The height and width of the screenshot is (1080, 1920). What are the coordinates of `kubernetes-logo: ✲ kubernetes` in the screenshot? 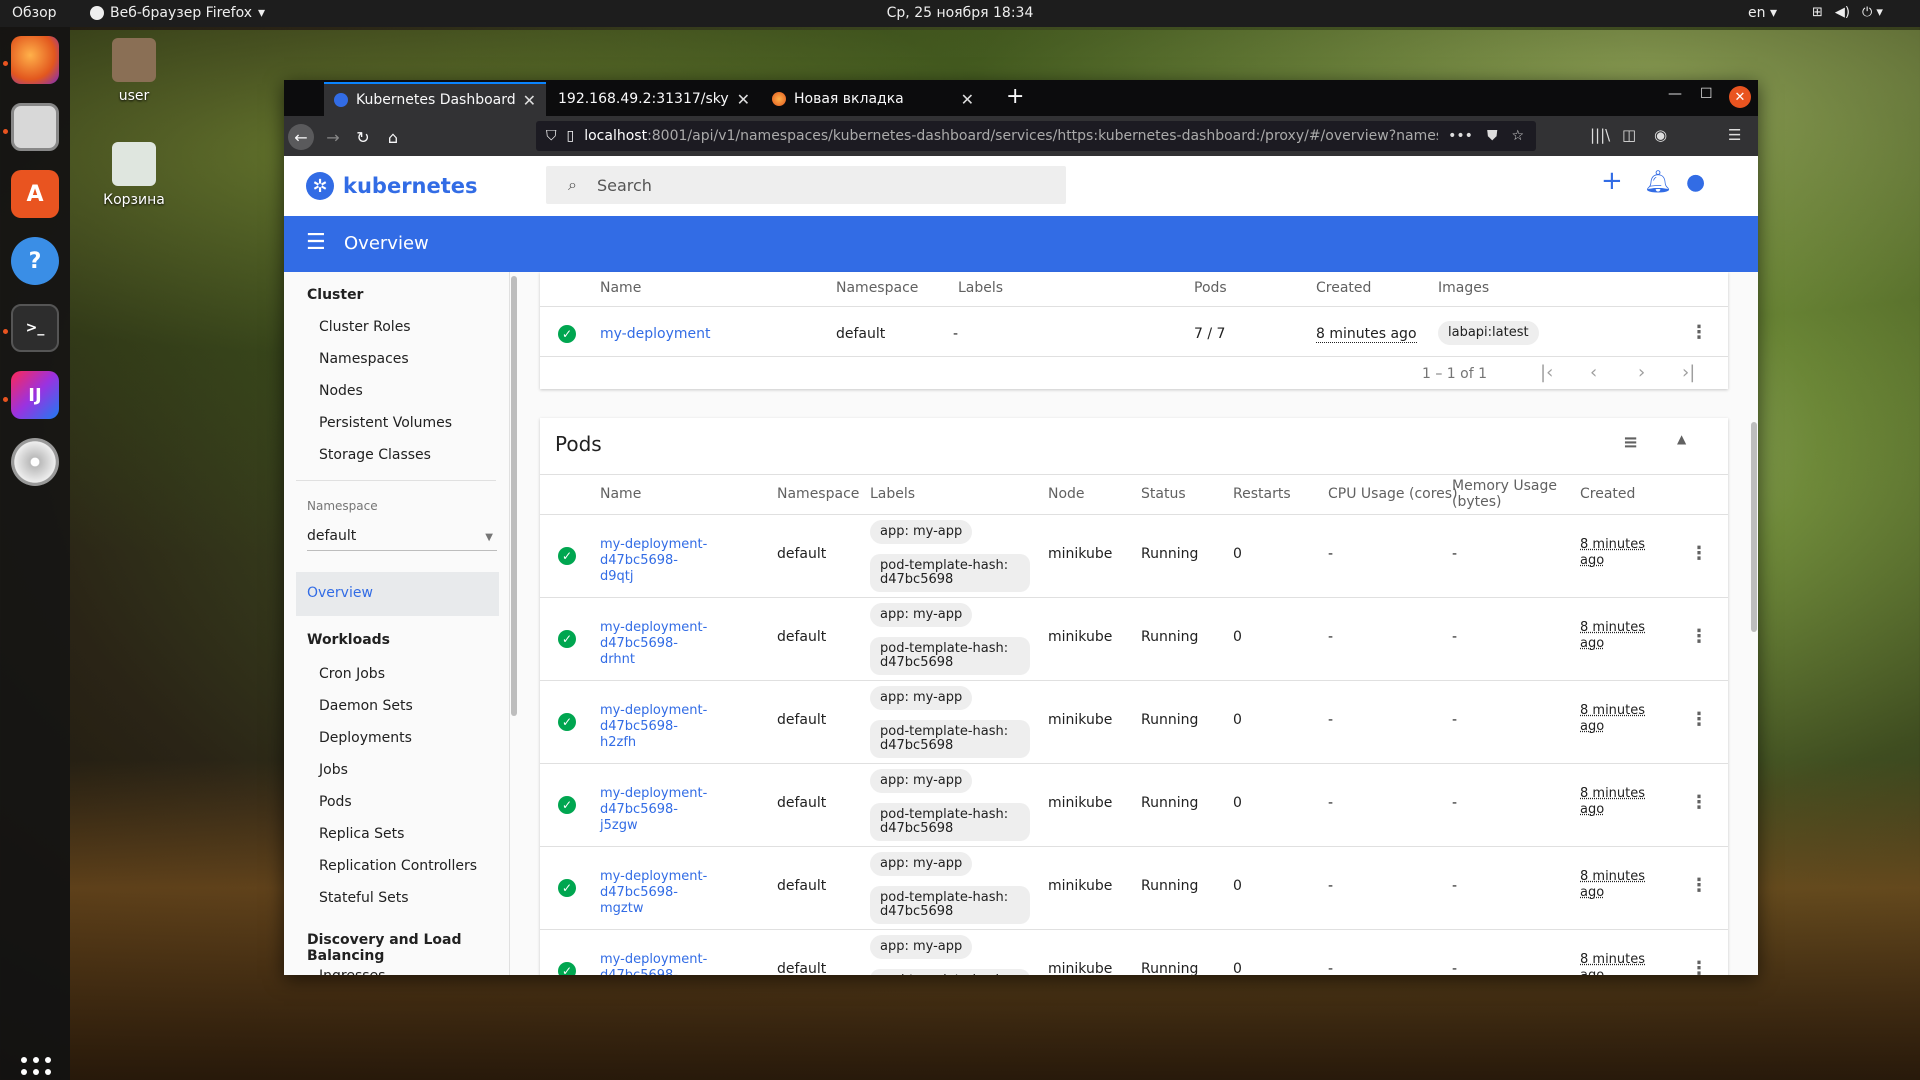 It's located at (392, 186).